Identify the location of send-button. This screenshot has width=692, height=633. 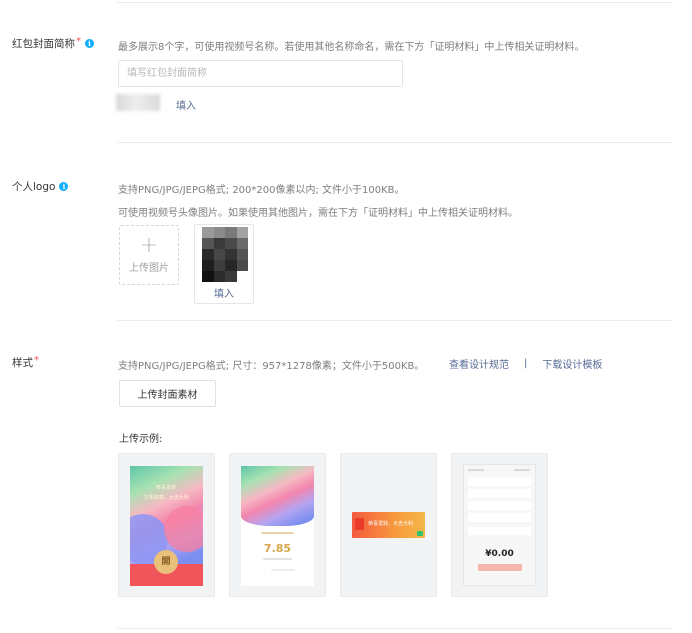
(500, 567).